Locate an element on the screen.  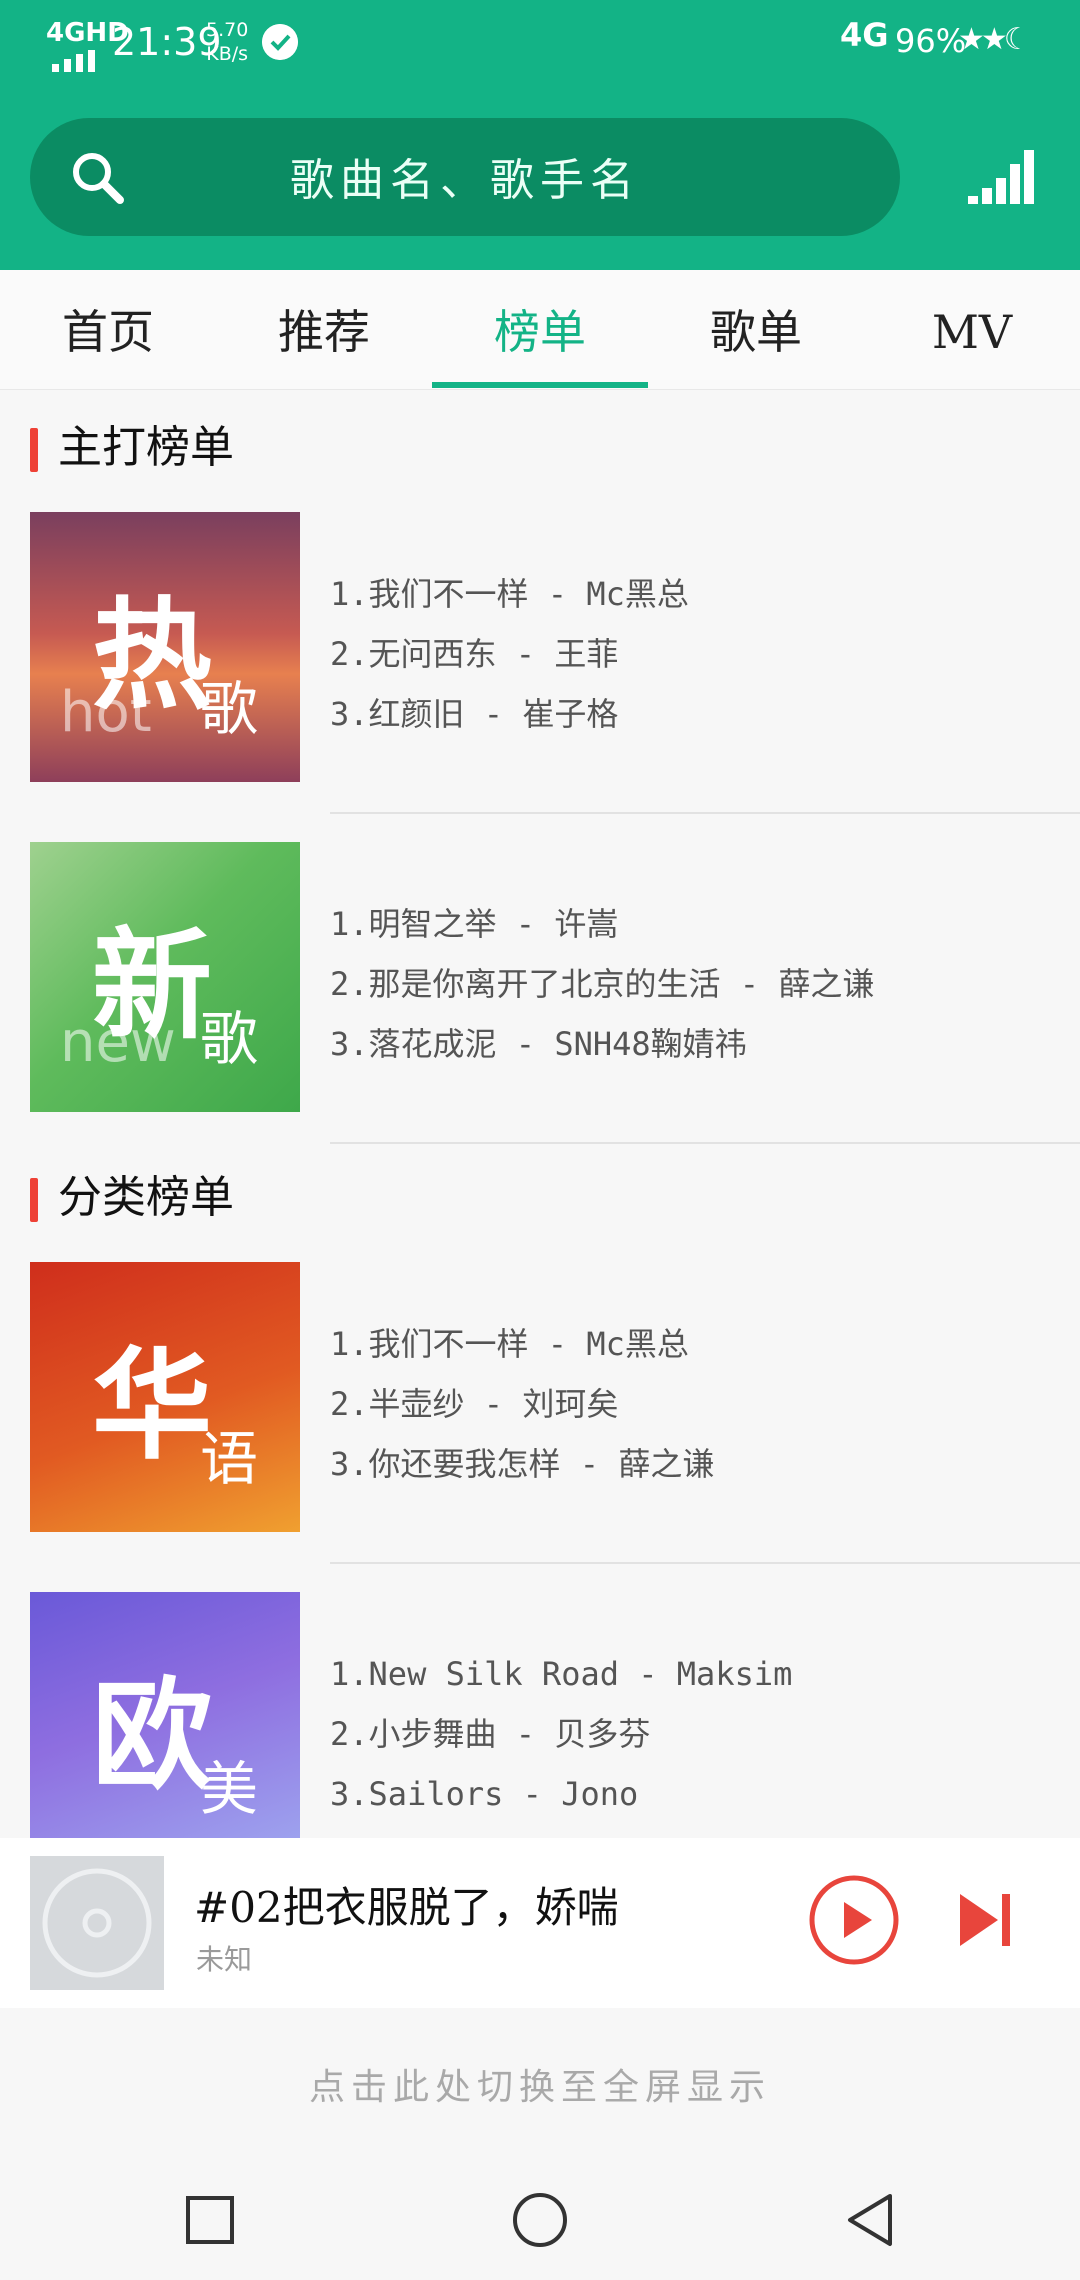
cover-big-text: 华 is located at coordinates (152, 1406).